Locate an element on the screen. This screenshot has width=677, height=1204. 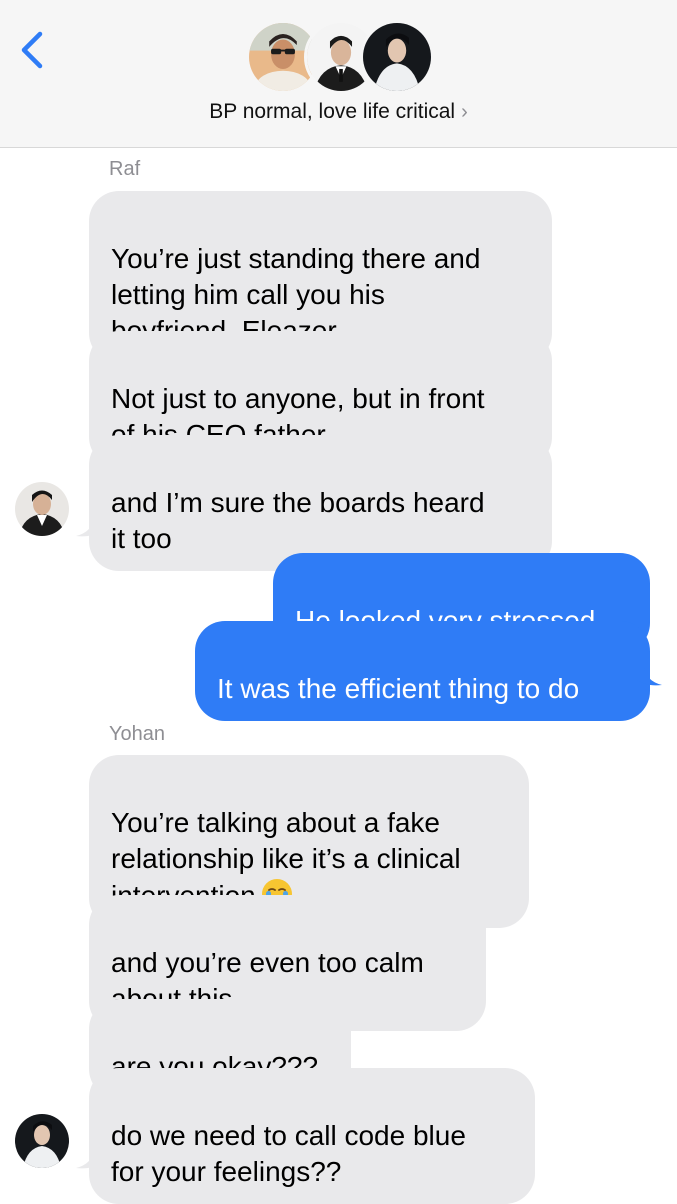
message-text: It was the efficient thing to do is located at coordinates (398, 688).